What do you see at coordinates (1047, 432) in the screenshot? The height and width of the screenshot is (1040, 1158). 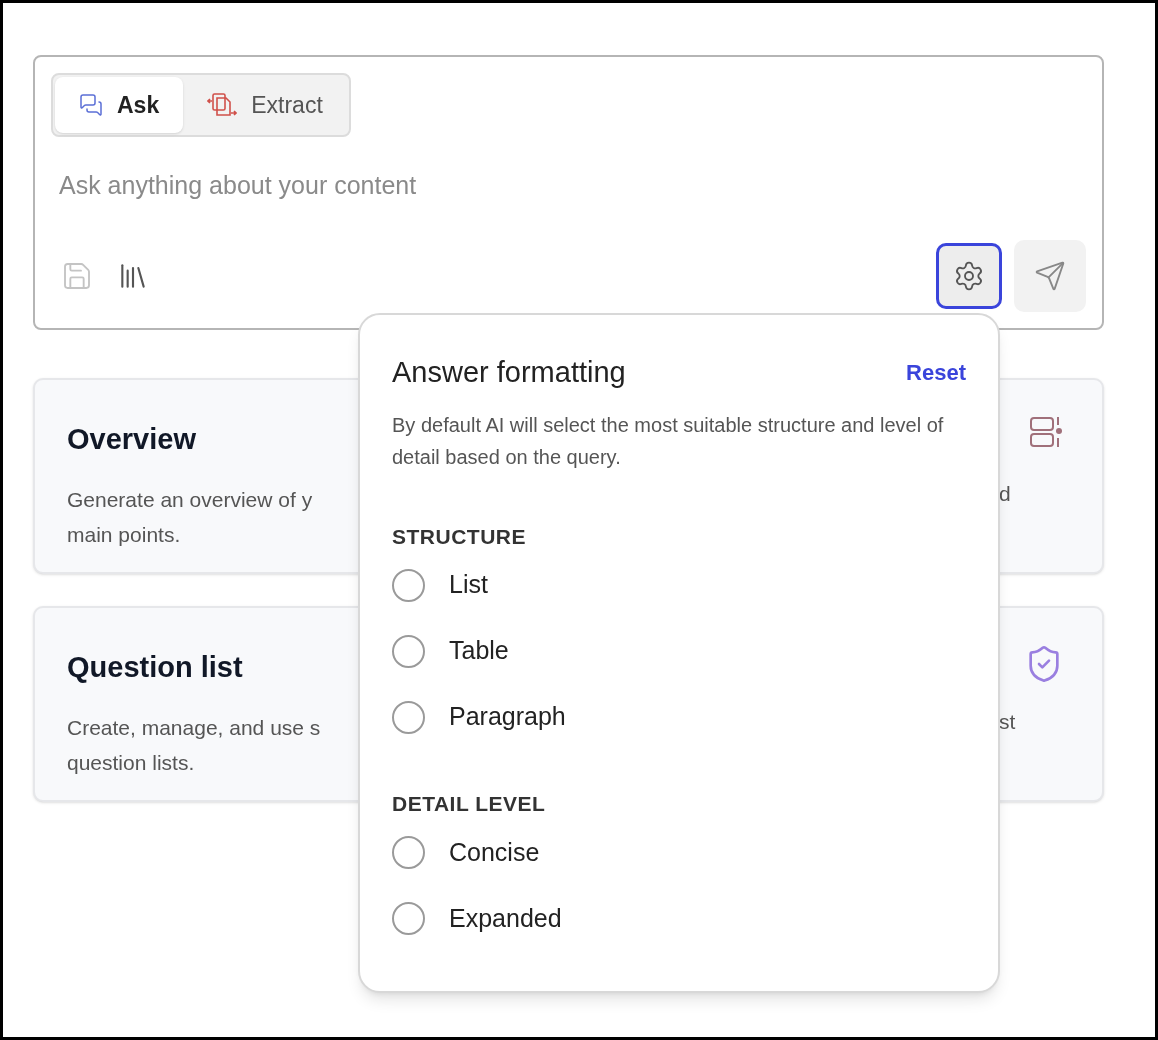 I see `layout-rows-icon` at bounding box center [1047, 432].